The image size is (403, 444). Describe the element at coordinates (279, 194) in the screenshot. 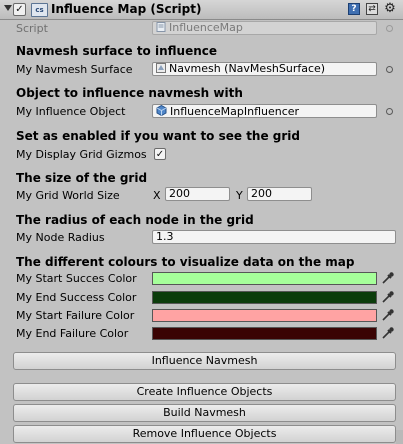

I see `grid-size-y-field: 200` at that location.